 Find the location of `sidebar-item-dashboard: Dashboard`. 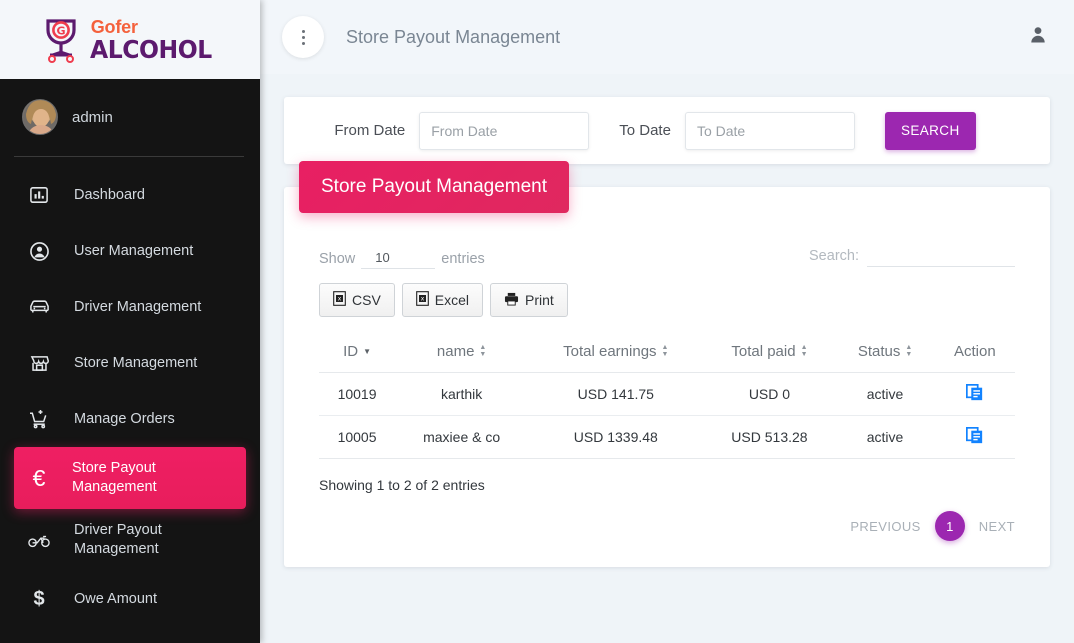

sidebar-item-dashboard: Dashboard is located at coordinates (130, 195).